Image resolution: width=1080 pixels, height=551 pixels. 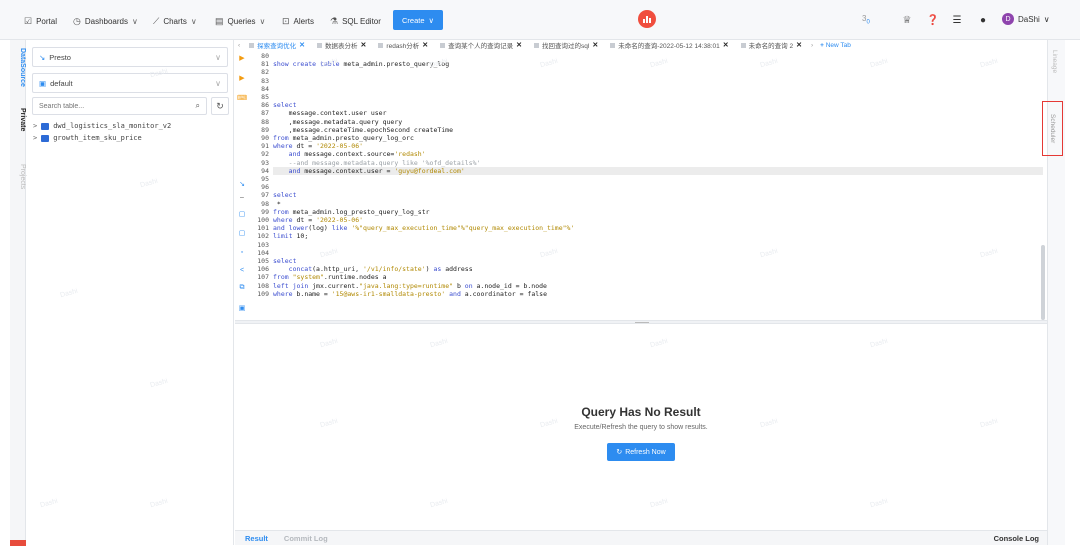 I want to click on refresh-now-button: ↻ Refresh Now, so click(x=641, y=452).